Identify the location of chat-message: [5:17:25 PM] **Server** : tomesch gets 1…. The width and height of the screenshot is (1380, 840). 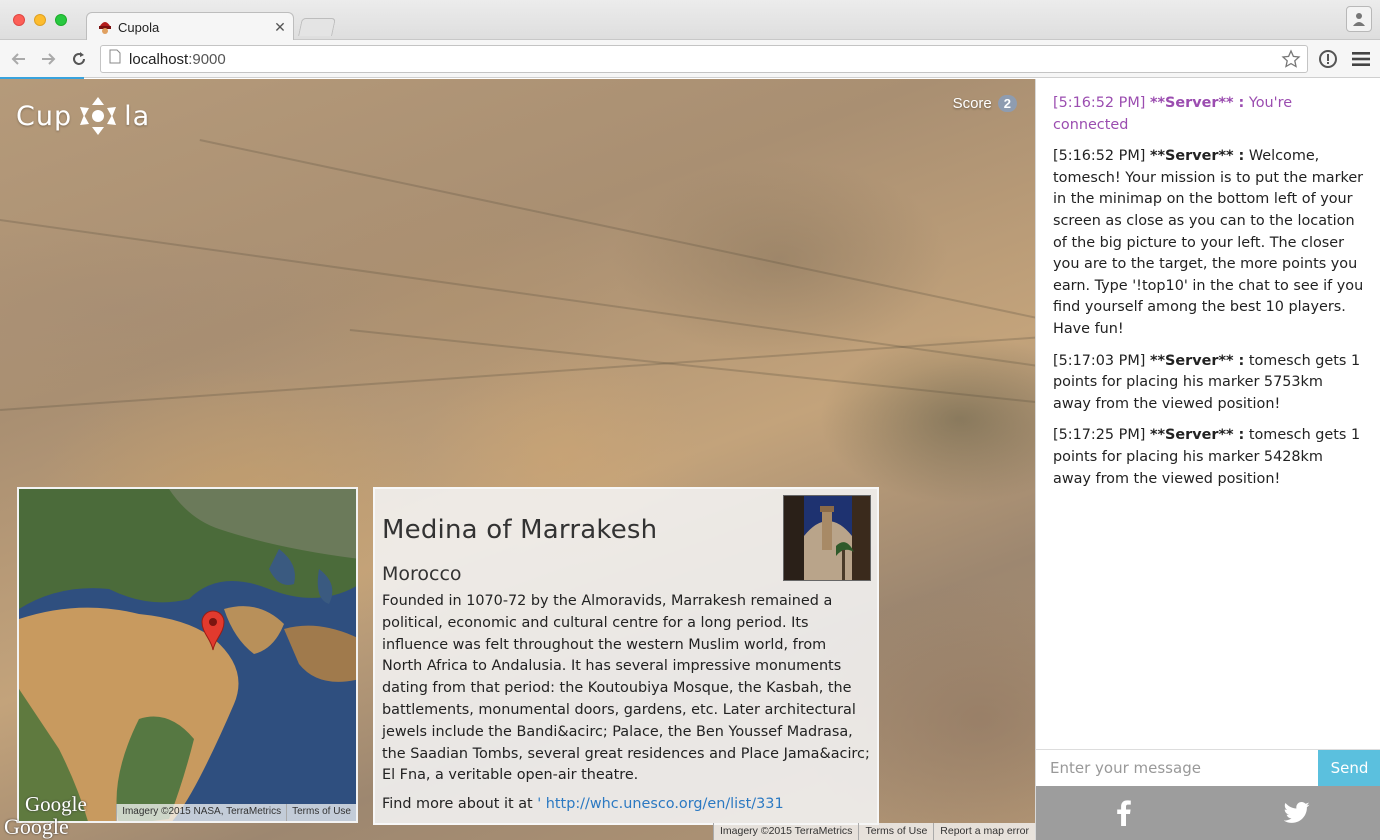
(1208, 457).